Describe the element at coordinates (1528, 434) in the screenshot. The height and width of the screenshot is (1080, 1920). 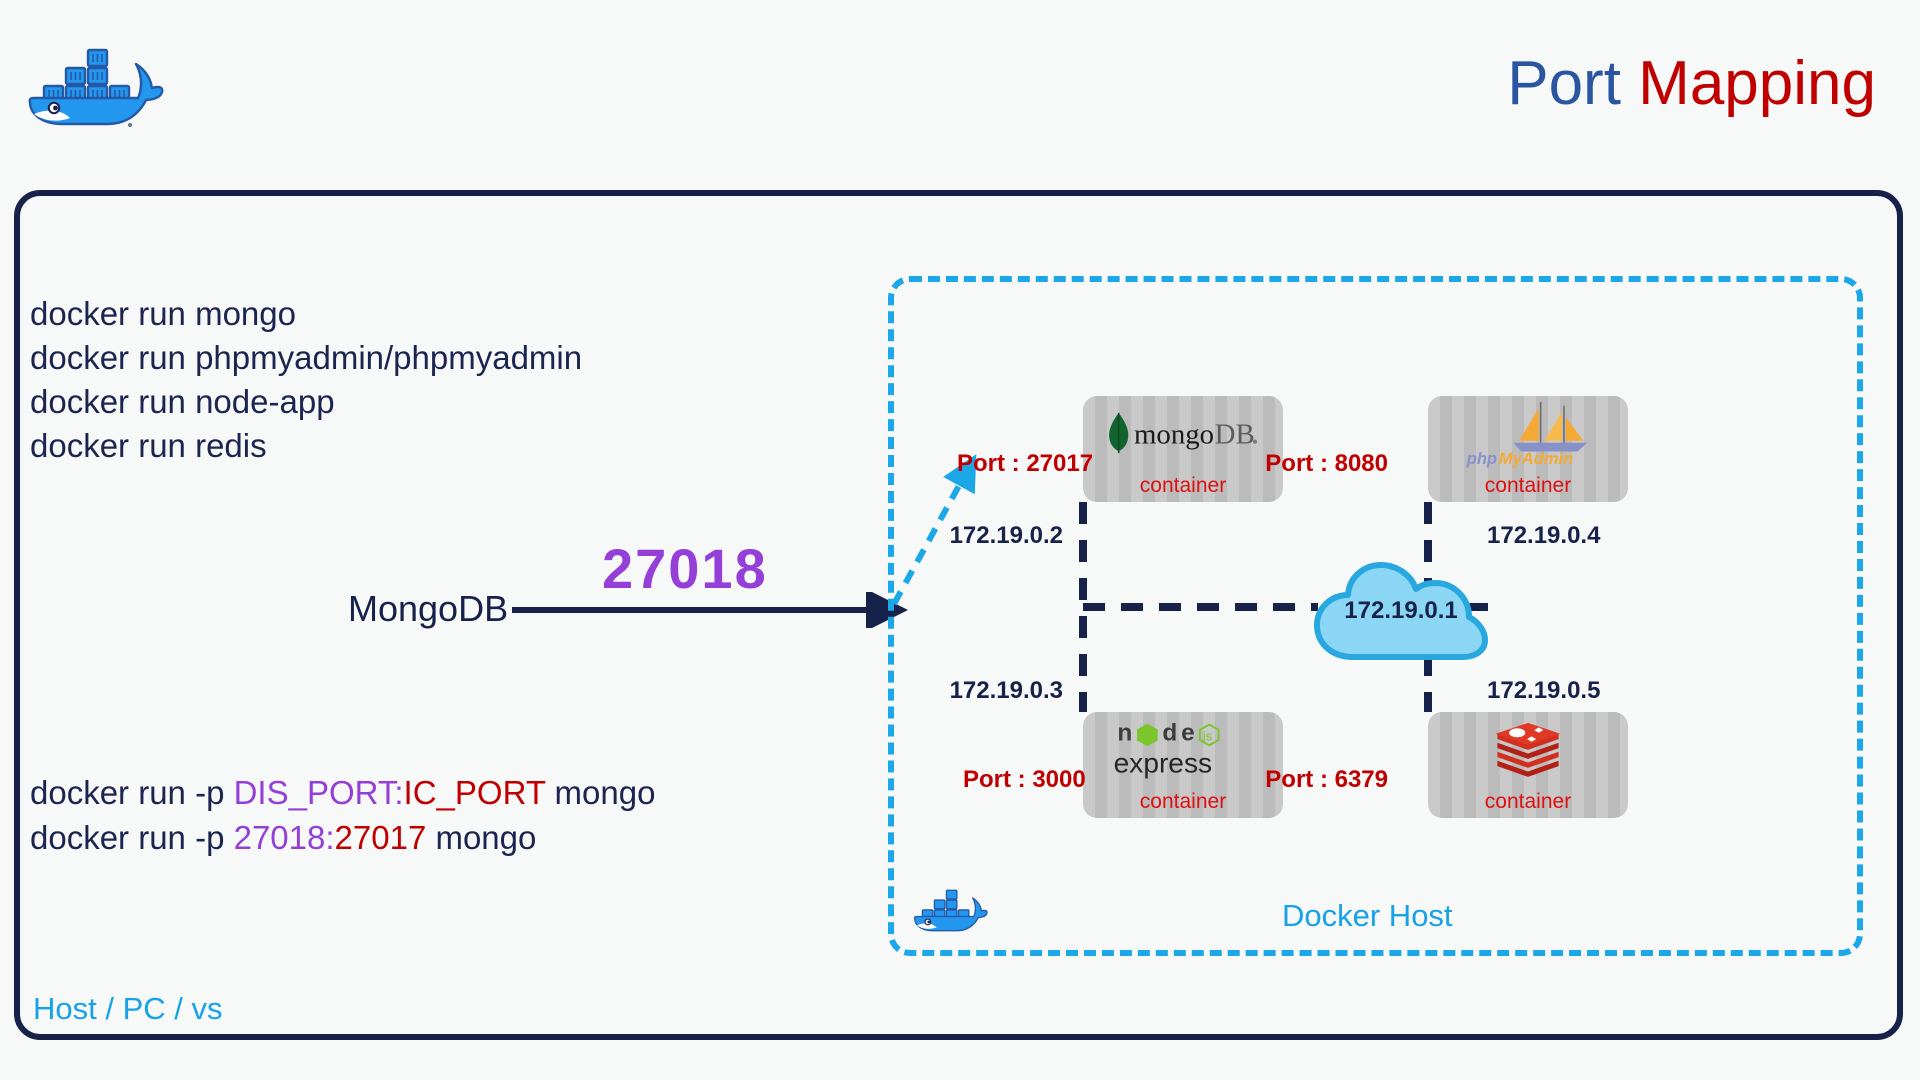
I see `phpmyadmin-logo: php MyAdmin` at that location.